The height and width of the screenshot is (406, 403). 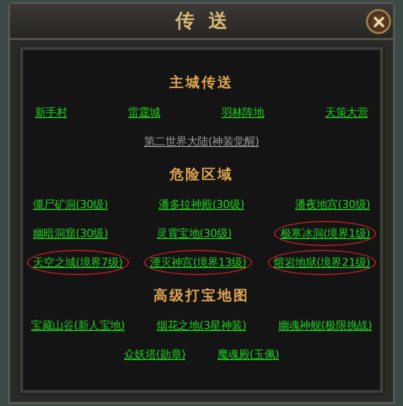 I want to click on section-heading: 危险区域, so click(x=201, y=175).